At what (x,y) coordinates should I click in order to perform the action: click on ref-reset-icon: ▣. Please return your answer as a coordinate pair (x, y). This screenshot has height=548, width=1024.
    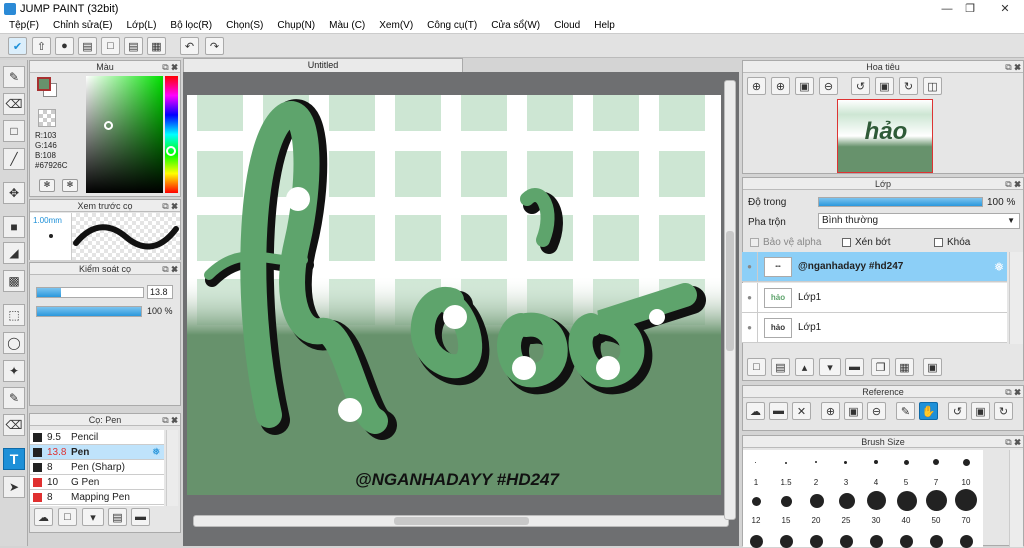
    Looking at the image, I should click on (980, 411).